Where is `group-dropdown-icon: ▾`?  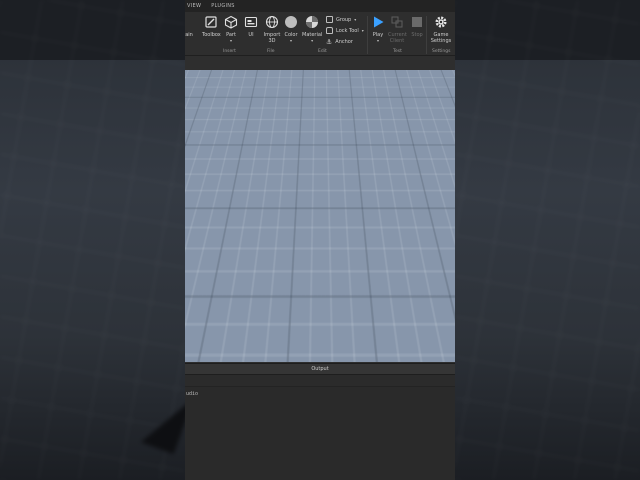 group-dropdown-icon: ▾ is located at coordinates (355, 19).